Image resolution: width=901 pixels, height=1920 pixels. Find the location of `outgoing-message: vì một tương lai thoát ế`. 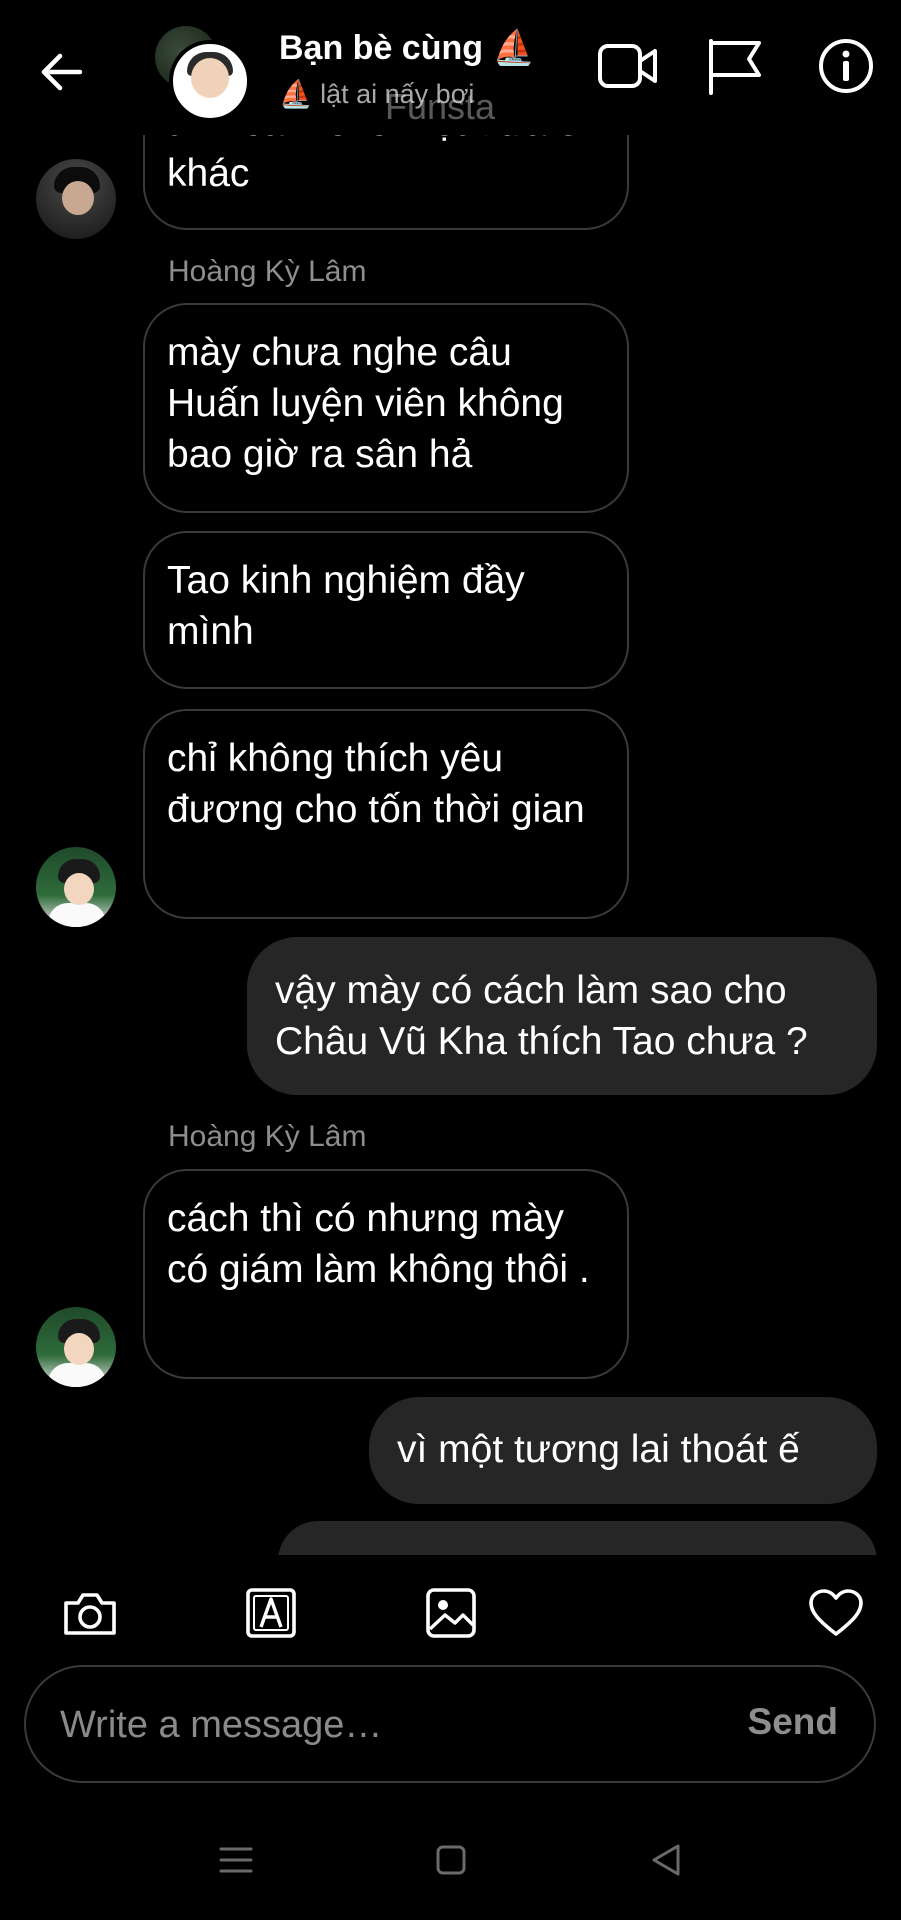

outgoing-message: vì một tương lai thoát ế is located at coordinates (623, 1450).